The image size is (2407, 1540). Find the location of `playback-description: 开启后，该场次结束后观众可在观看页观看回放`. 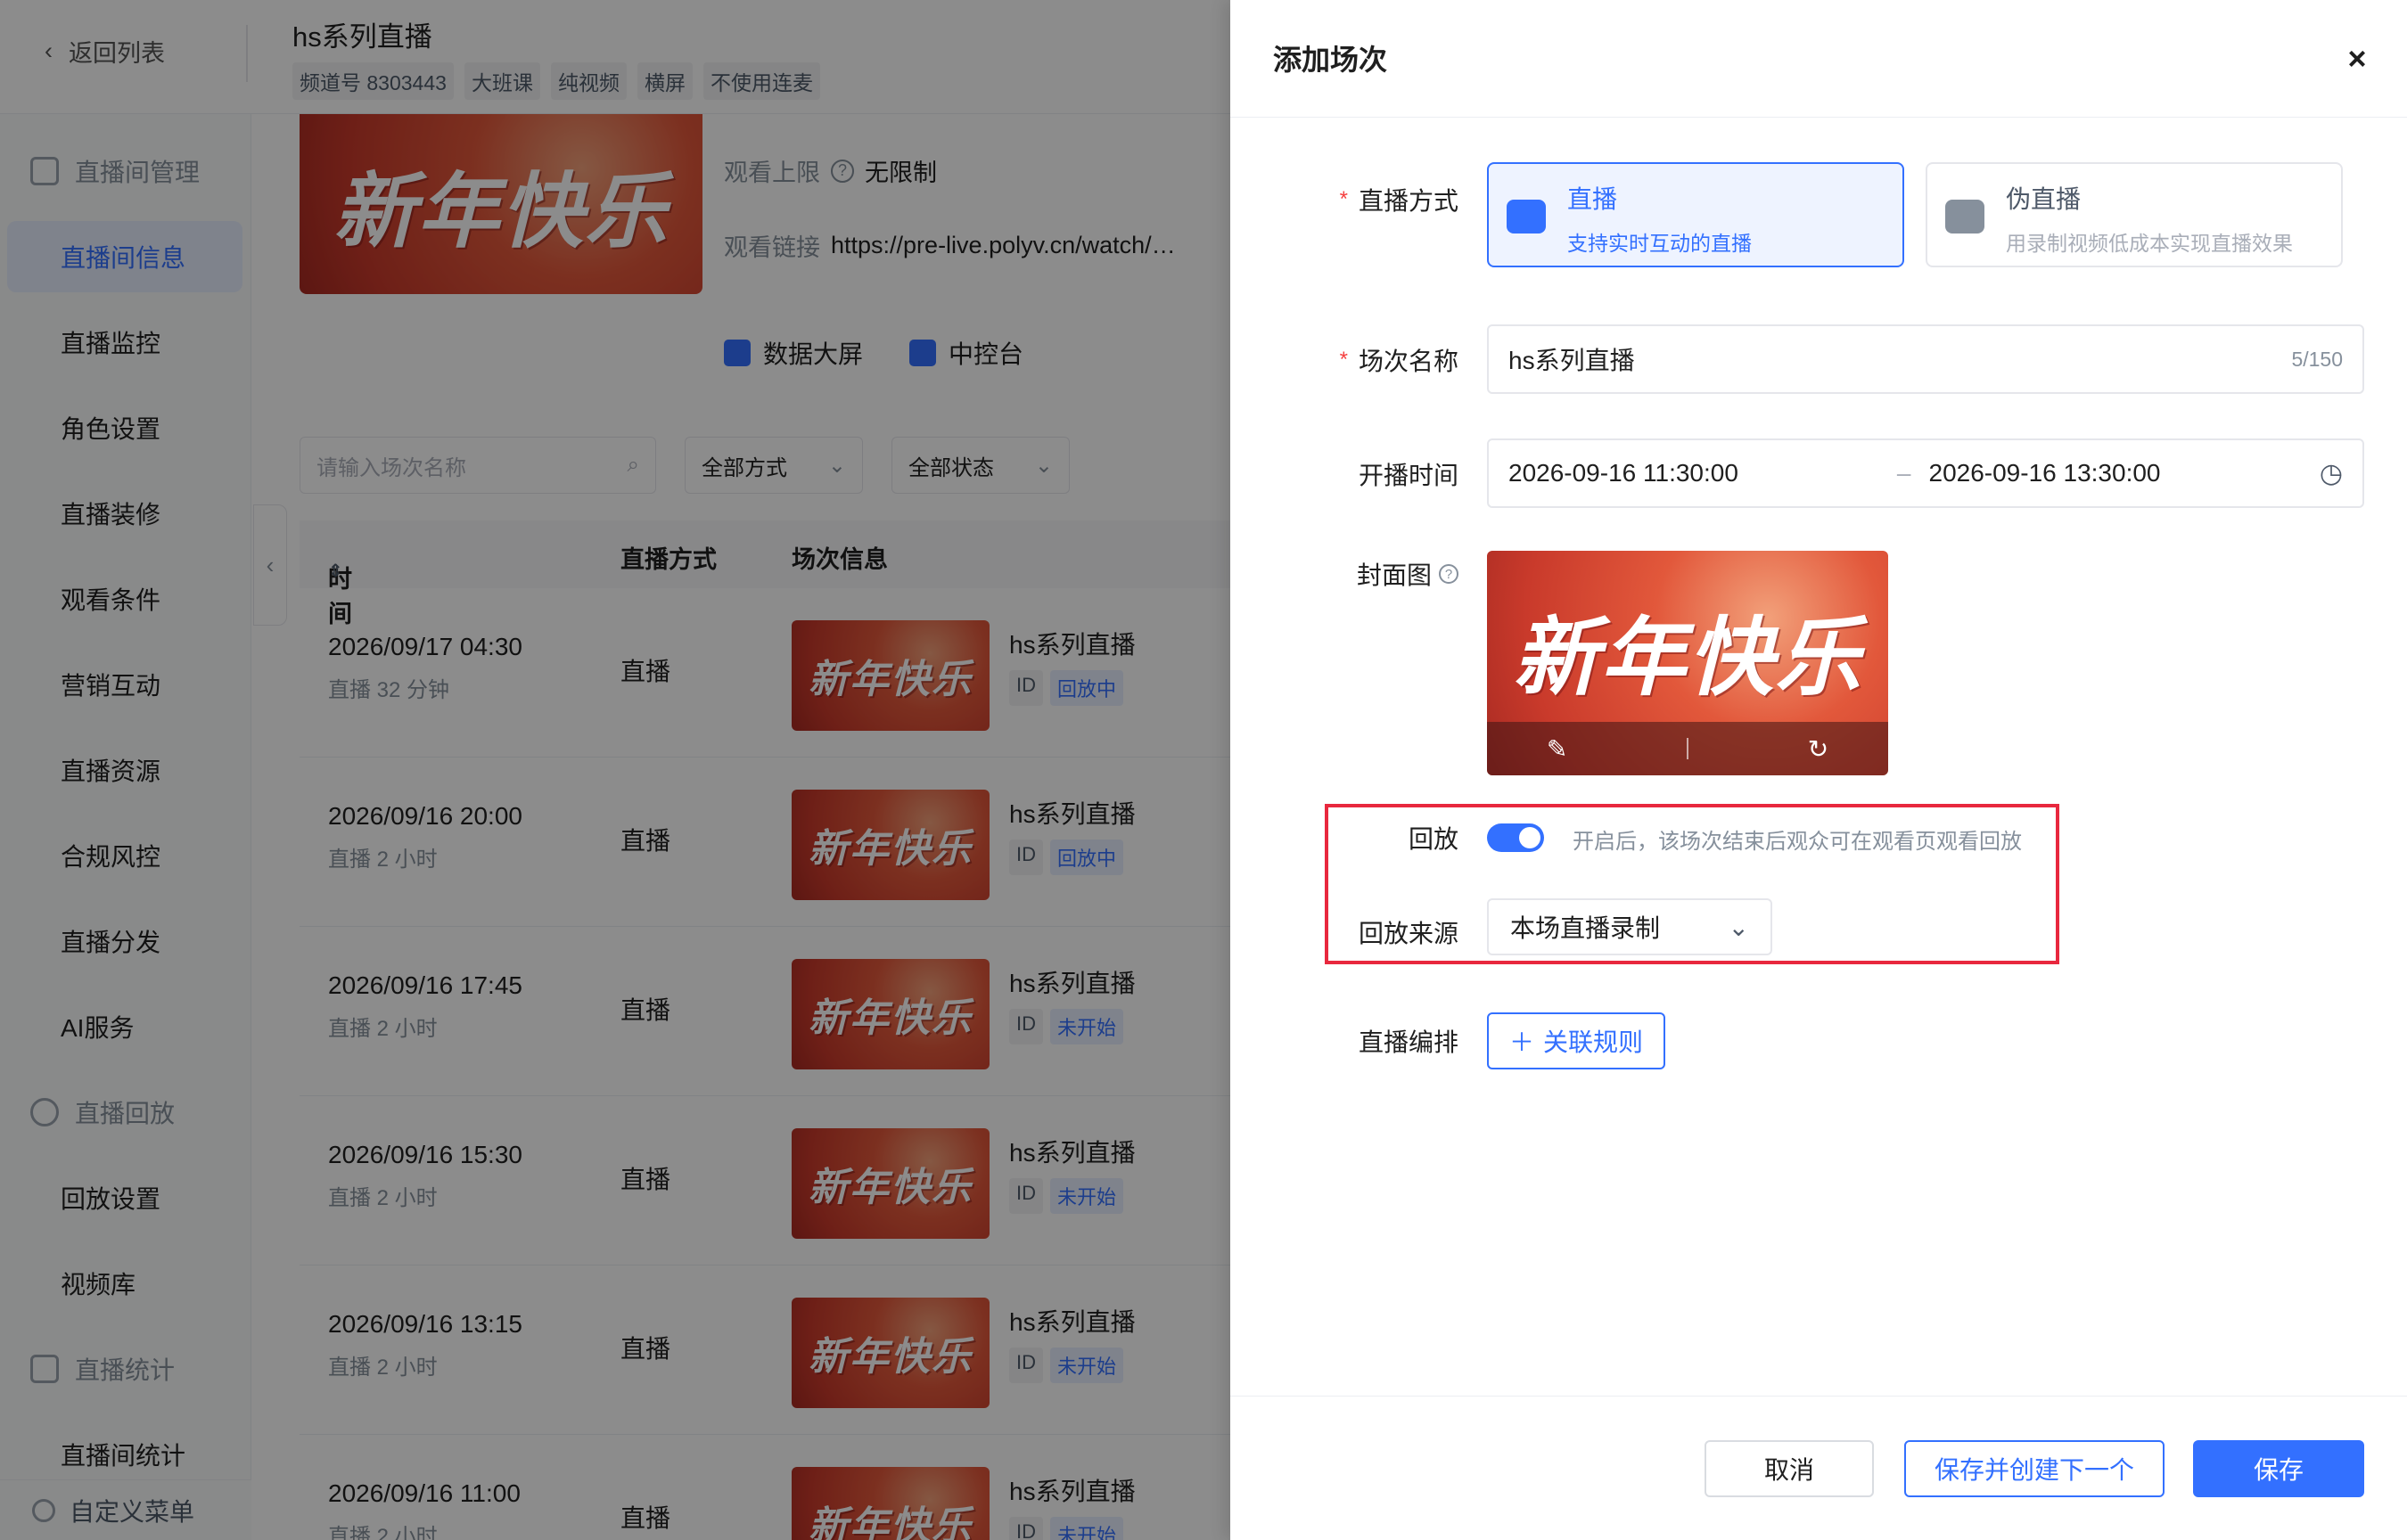

playback-description: 开启后，该场次结束后观众可在观看页观看回放 is located at coordinates (1797, 842).